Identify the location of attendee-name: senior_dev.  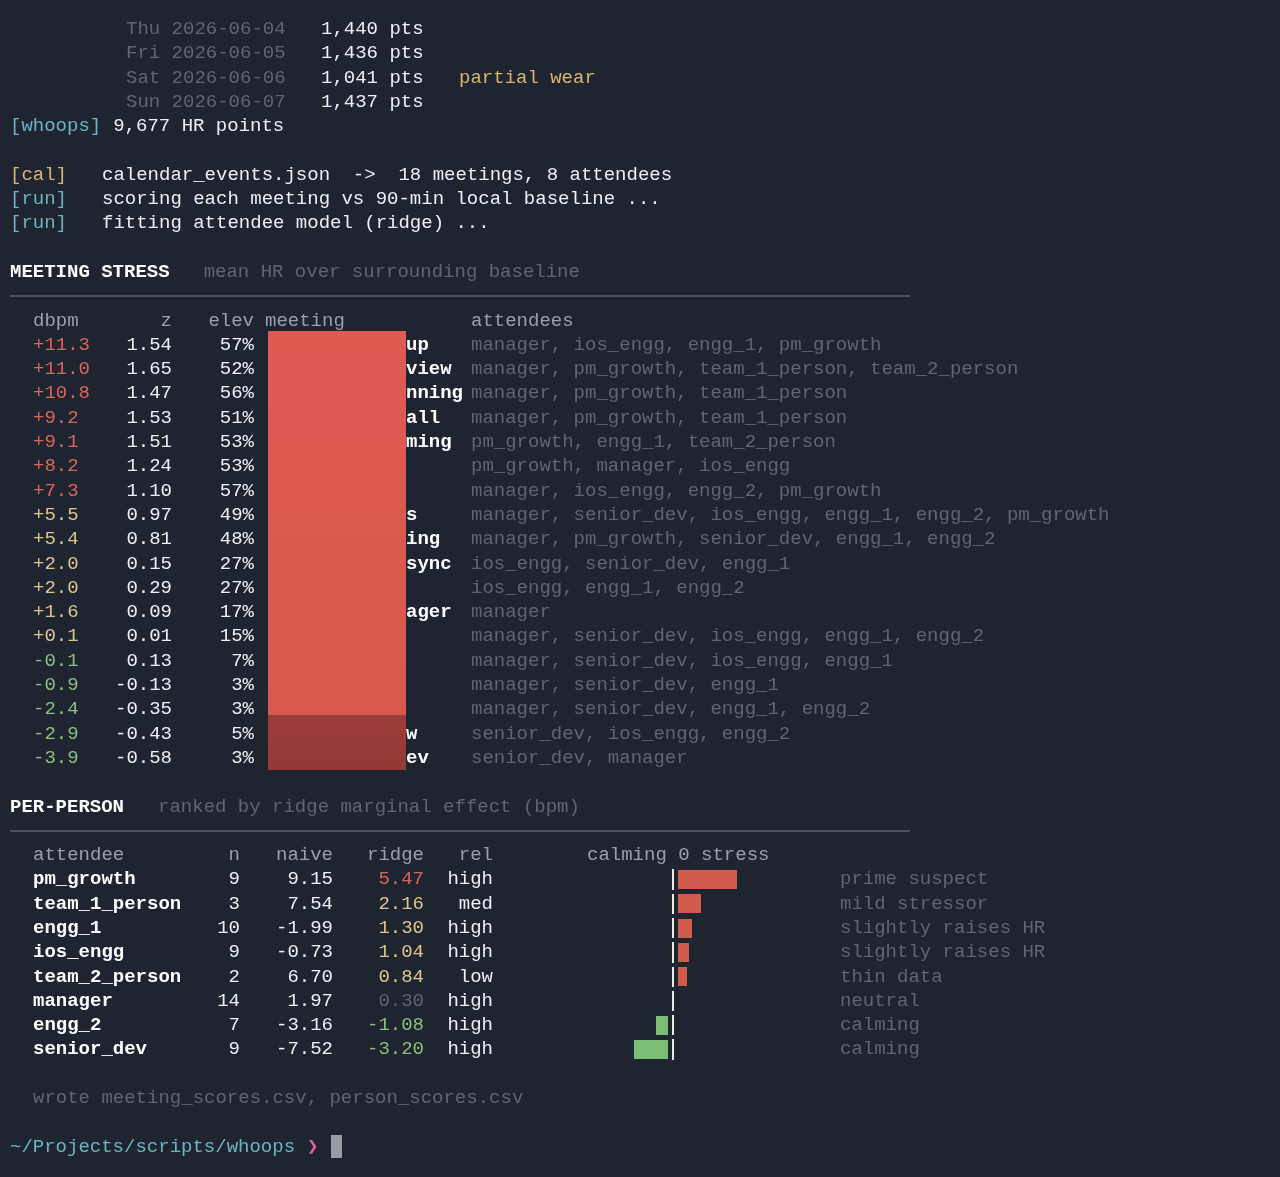
(91, 1049).